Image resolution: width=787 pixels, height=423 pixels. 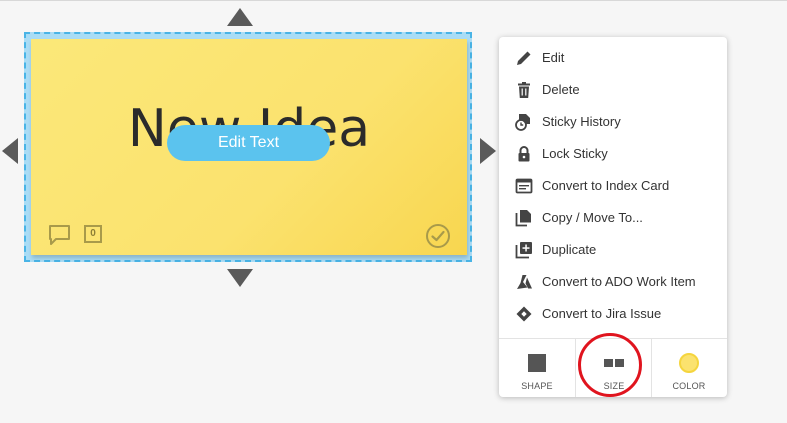 What do you see at coordinates (60, 235) in the screenshot?
I see `comment-icon` at bounding box center [60, 235].